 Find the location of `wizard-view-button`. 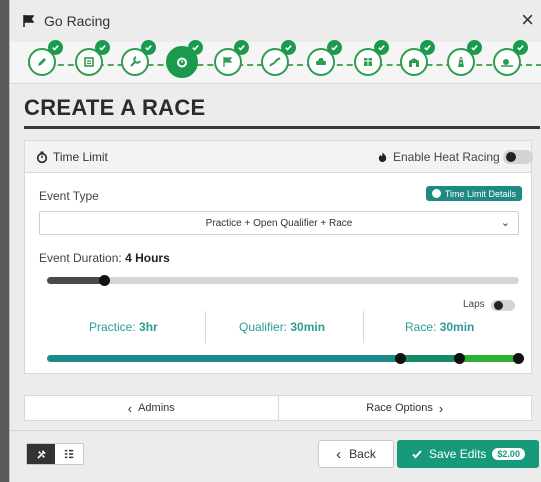

wizard-view-button is located at coordinates (41, 454).